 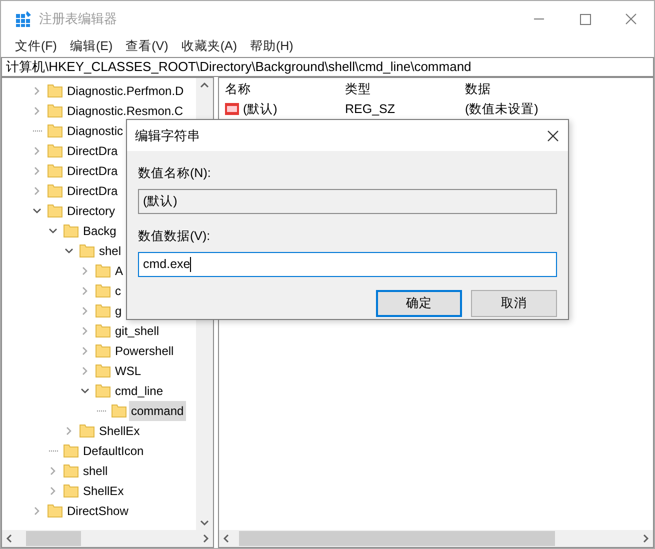 What do you see at coordinates (175, 173) in the screenshot?
I see `field-label: 数值名称(N):` at bounding box center [175, 173].